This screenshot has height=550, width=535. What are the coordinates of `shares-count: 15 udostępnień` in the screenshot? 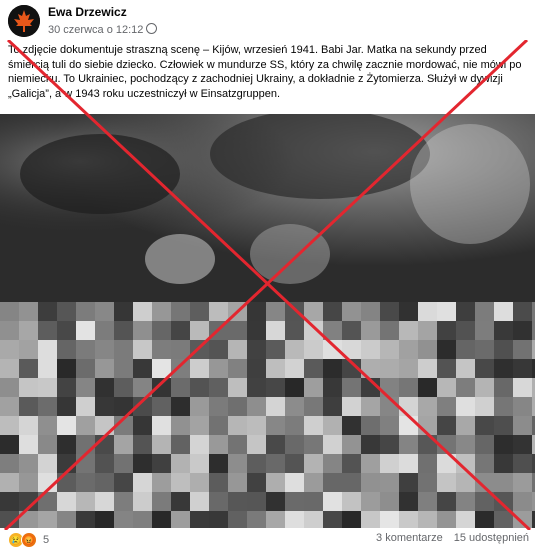 It's located at (491, 538).